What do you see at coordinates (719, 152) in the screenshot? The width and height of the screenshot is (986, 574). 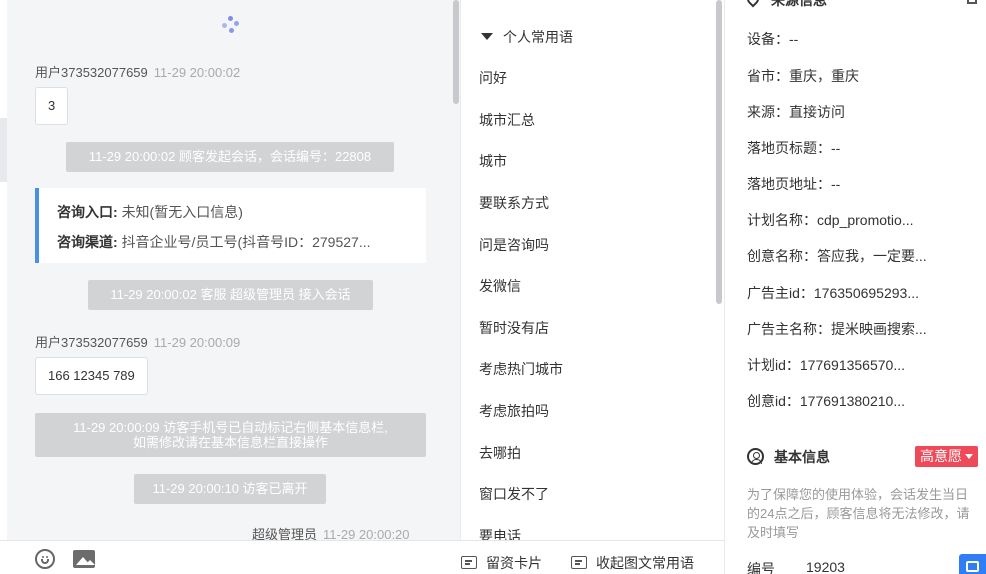 I see `phrases-scrollbar` at bounding box center [719, 152].